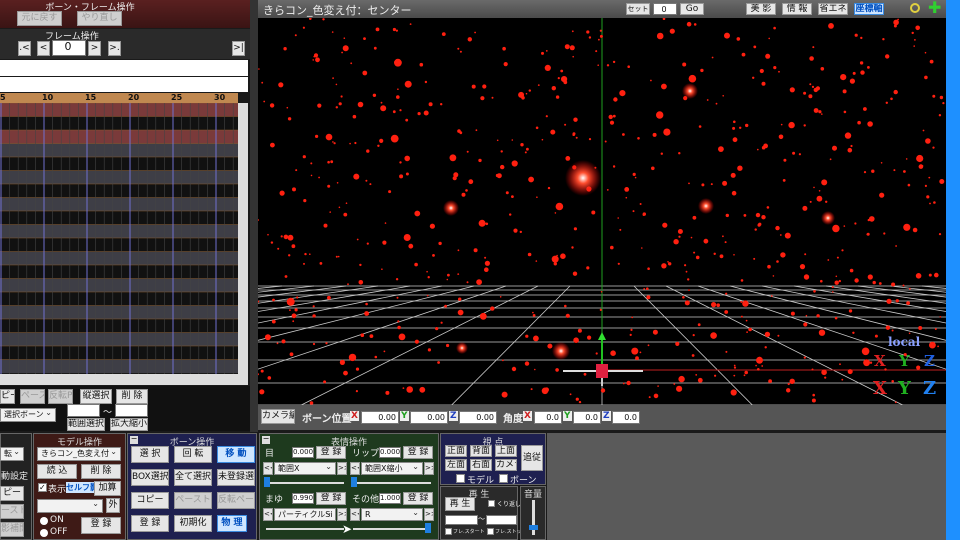 The height and width of the screenshot is (540, 960). Describe the element at coordinates (355, 468) in the screenshot. I see `morph-lip-prev-button: <<` at that location.